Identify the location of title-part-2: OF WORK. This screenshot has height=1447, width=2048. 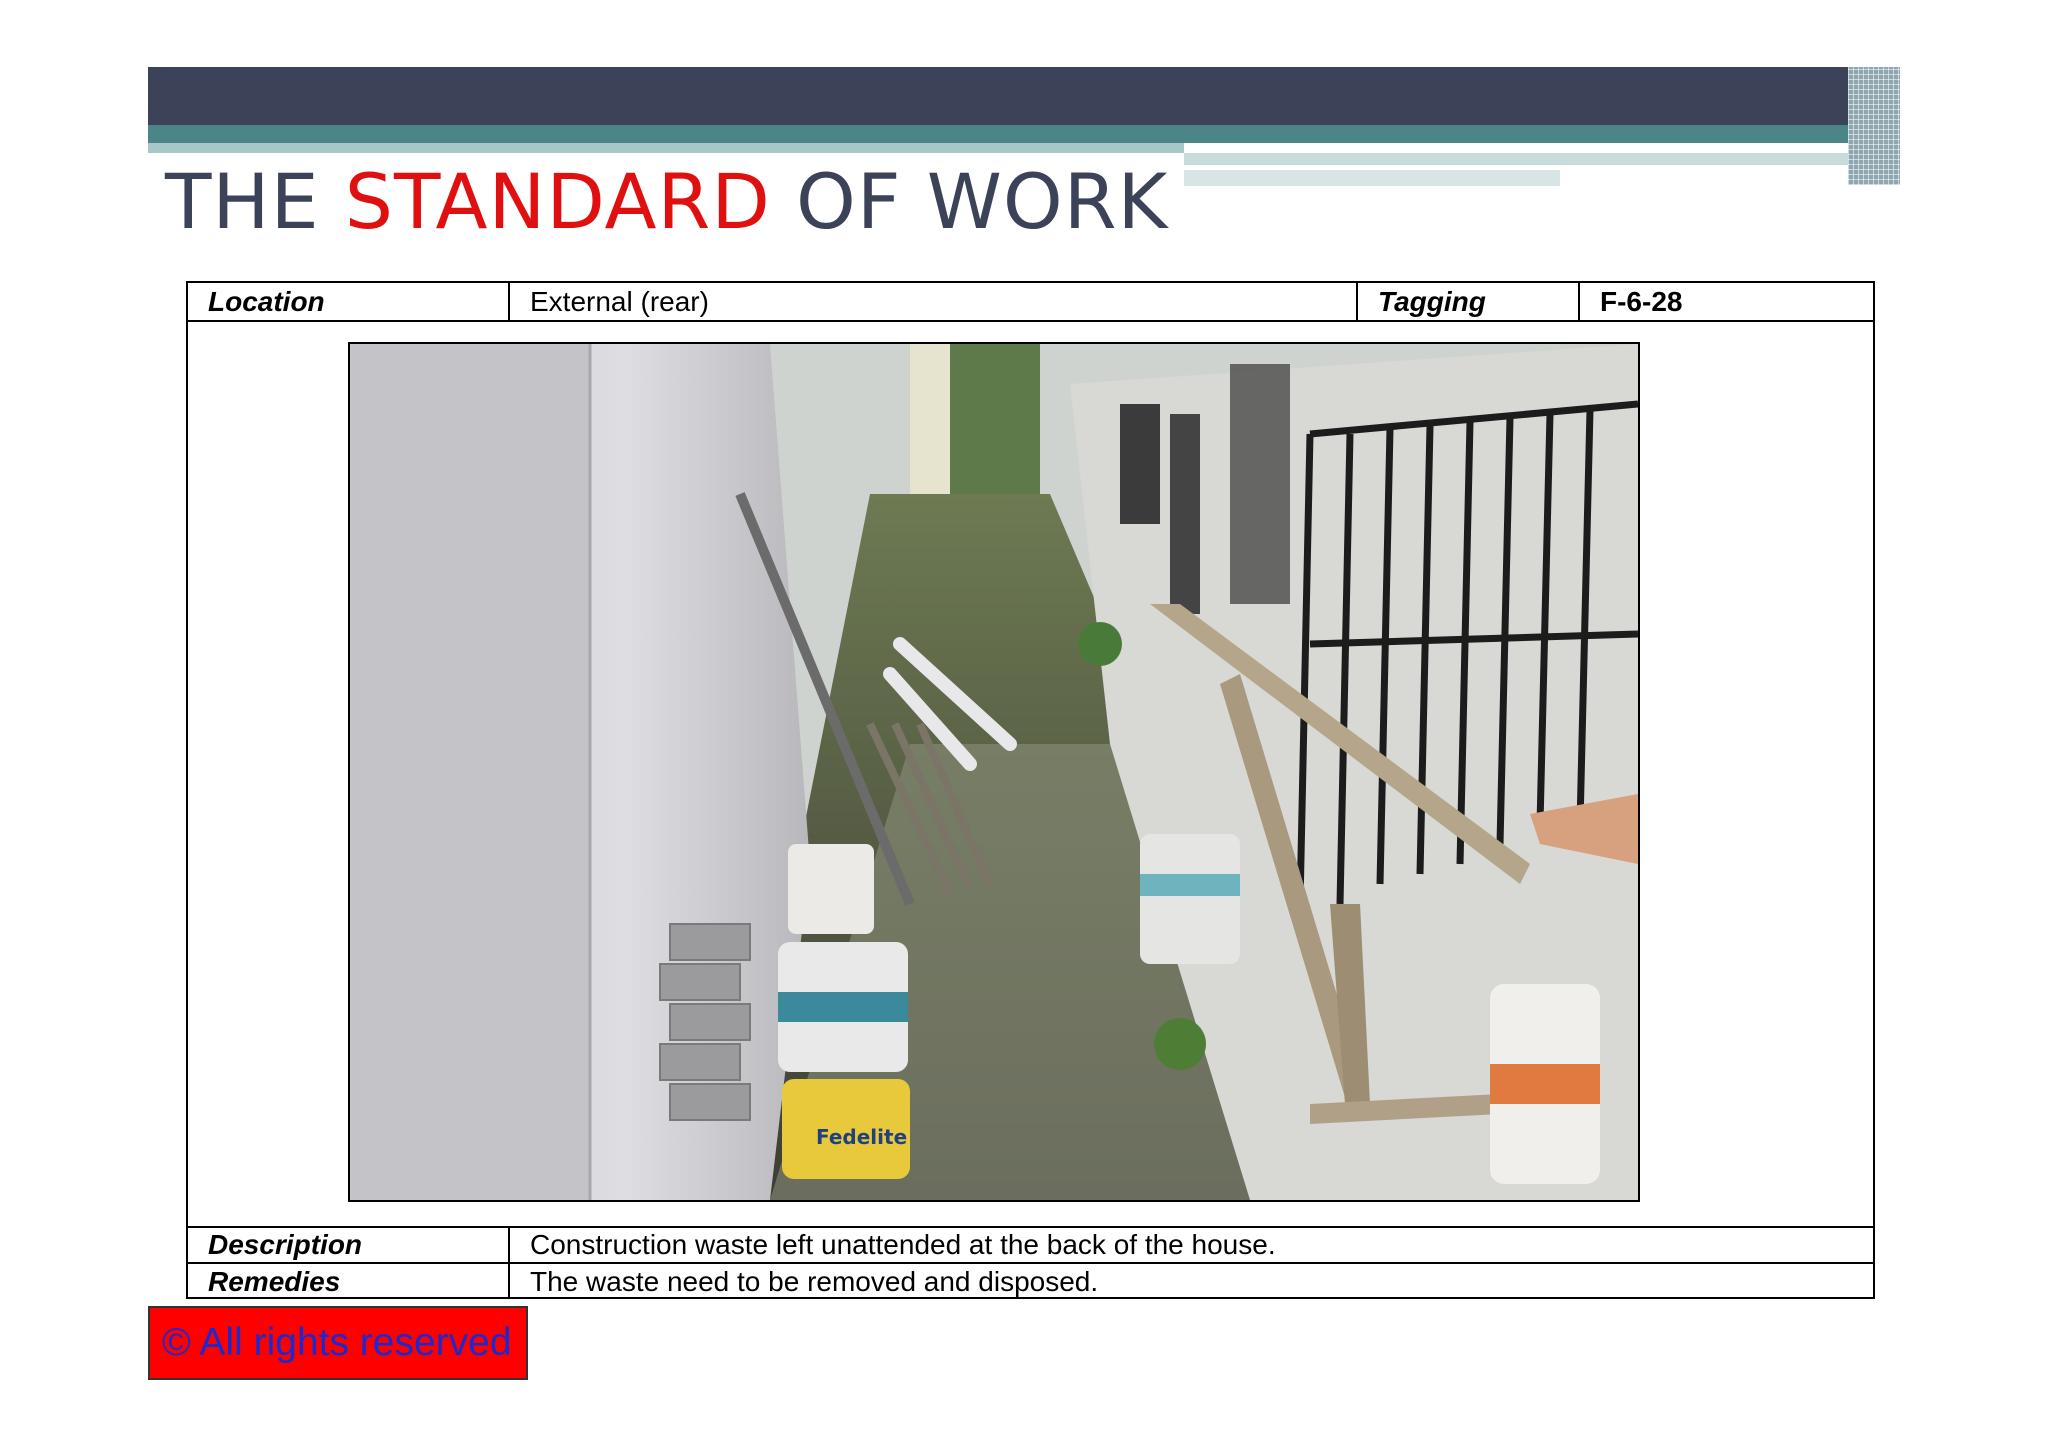
(969, 201).